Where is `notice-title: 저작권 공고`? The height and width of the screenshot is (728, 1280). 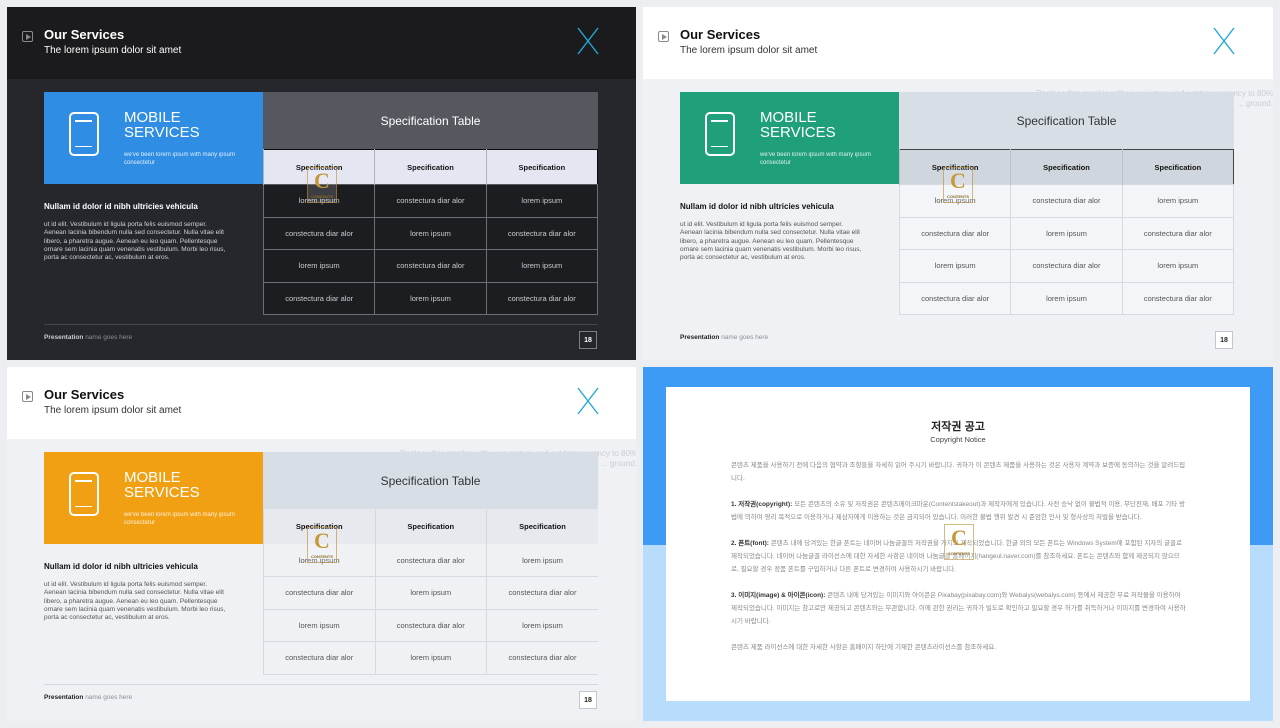
notice-title: 저작권 공고 is located at coordinates (958, 427).